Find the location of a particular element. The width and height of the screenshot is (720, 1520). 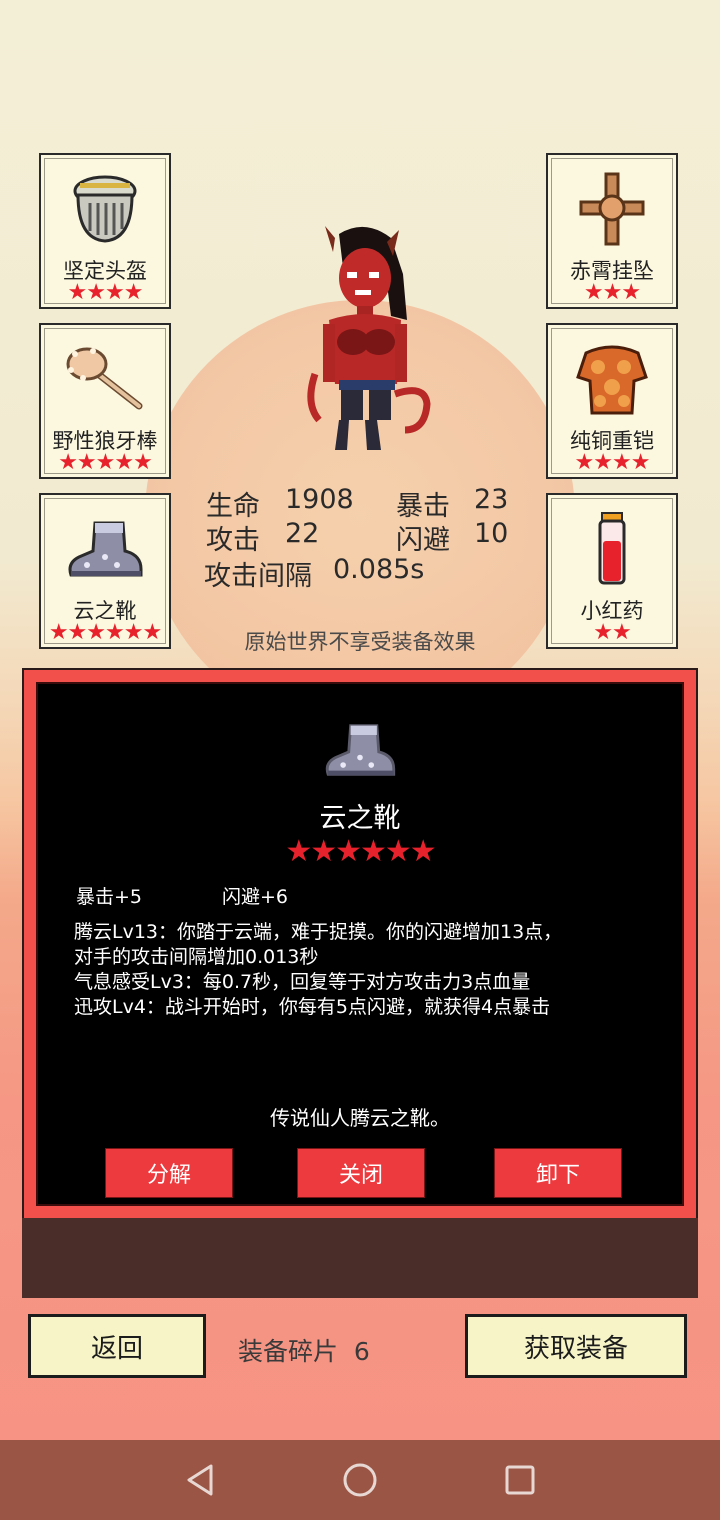

fragments-value: 6 is located at coordinates (361, 1351).